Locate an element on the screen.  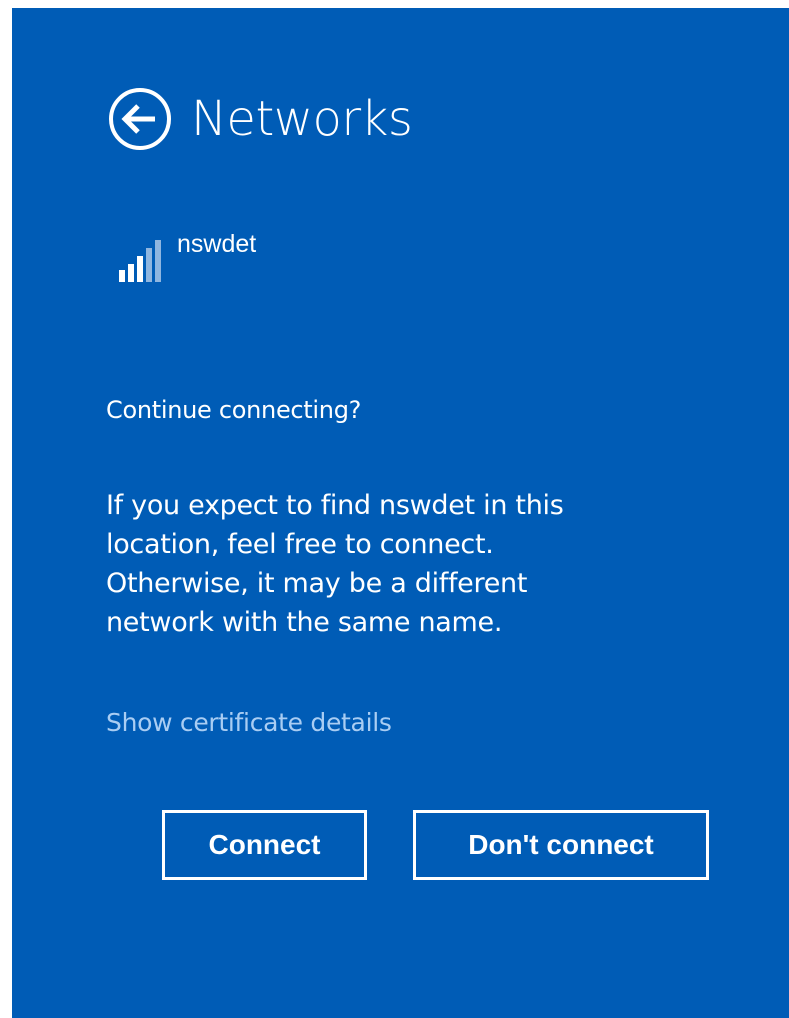
back-button is located at coordinates (140, 119).